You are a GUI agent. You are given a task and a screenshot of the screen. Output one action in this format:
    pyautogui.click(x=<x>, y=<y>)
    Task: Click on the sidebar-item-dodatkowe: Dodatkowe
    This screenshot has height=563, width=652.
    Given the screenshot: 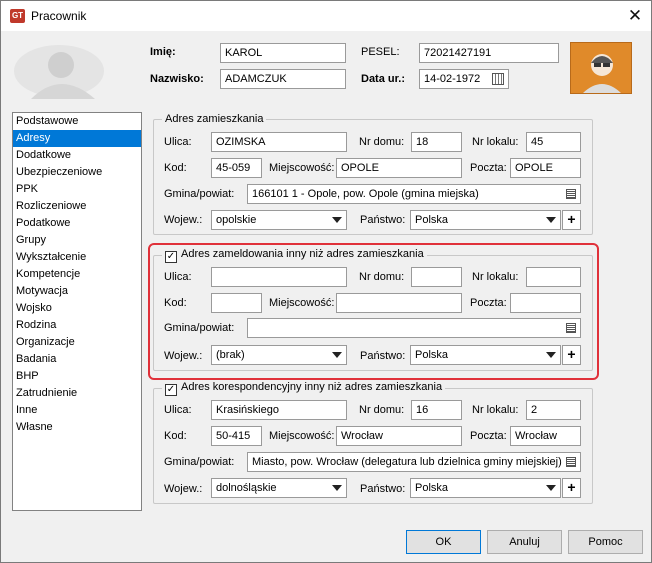 What is the action you would take?
    pyautogui.click(x=77, y=155)
    